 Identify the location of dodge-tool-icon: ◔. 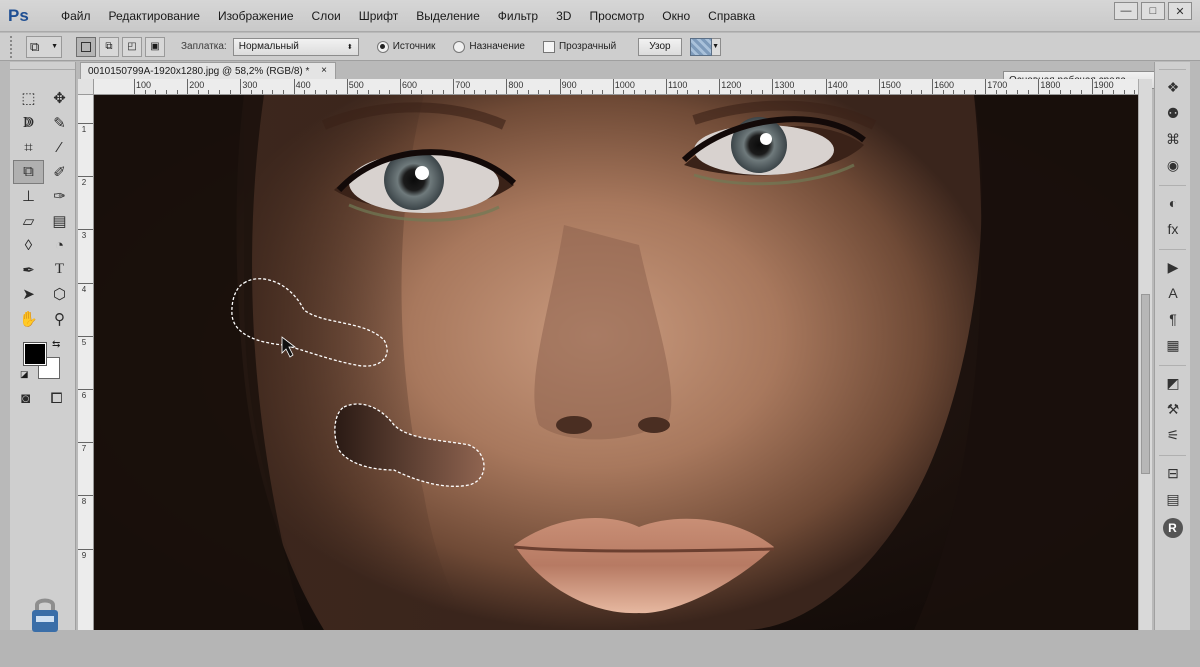
(59, 245).